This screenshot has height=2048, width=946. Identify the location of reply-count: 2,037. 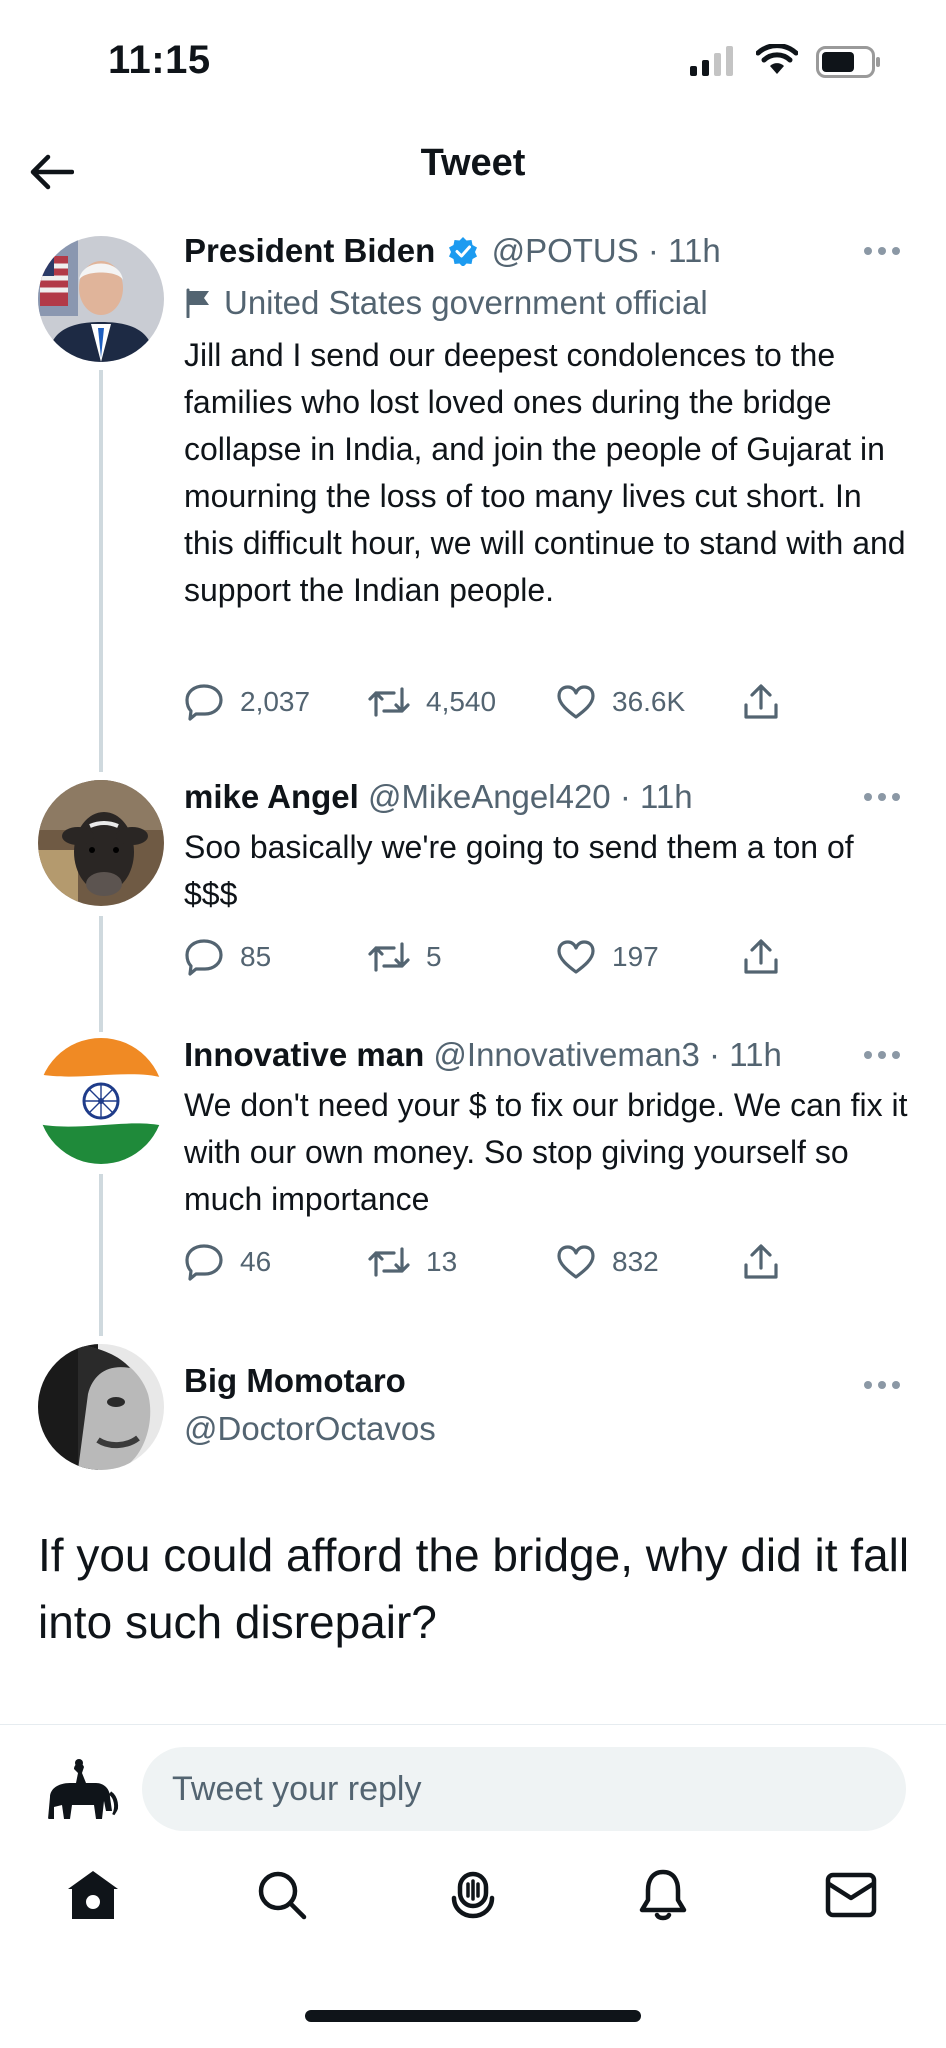
(275, 701).